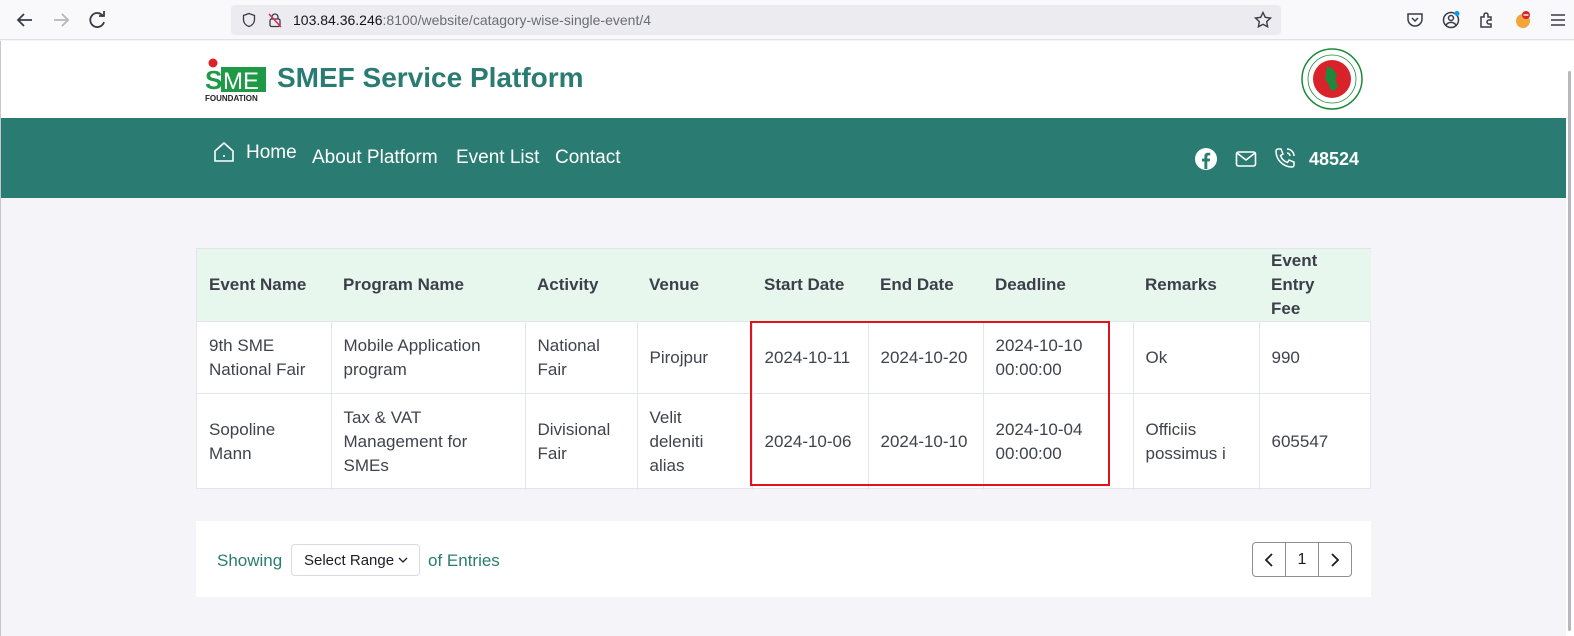  I want to click on cell-program-name: Tax & VAT Management for SMEs, so click(428, 441).